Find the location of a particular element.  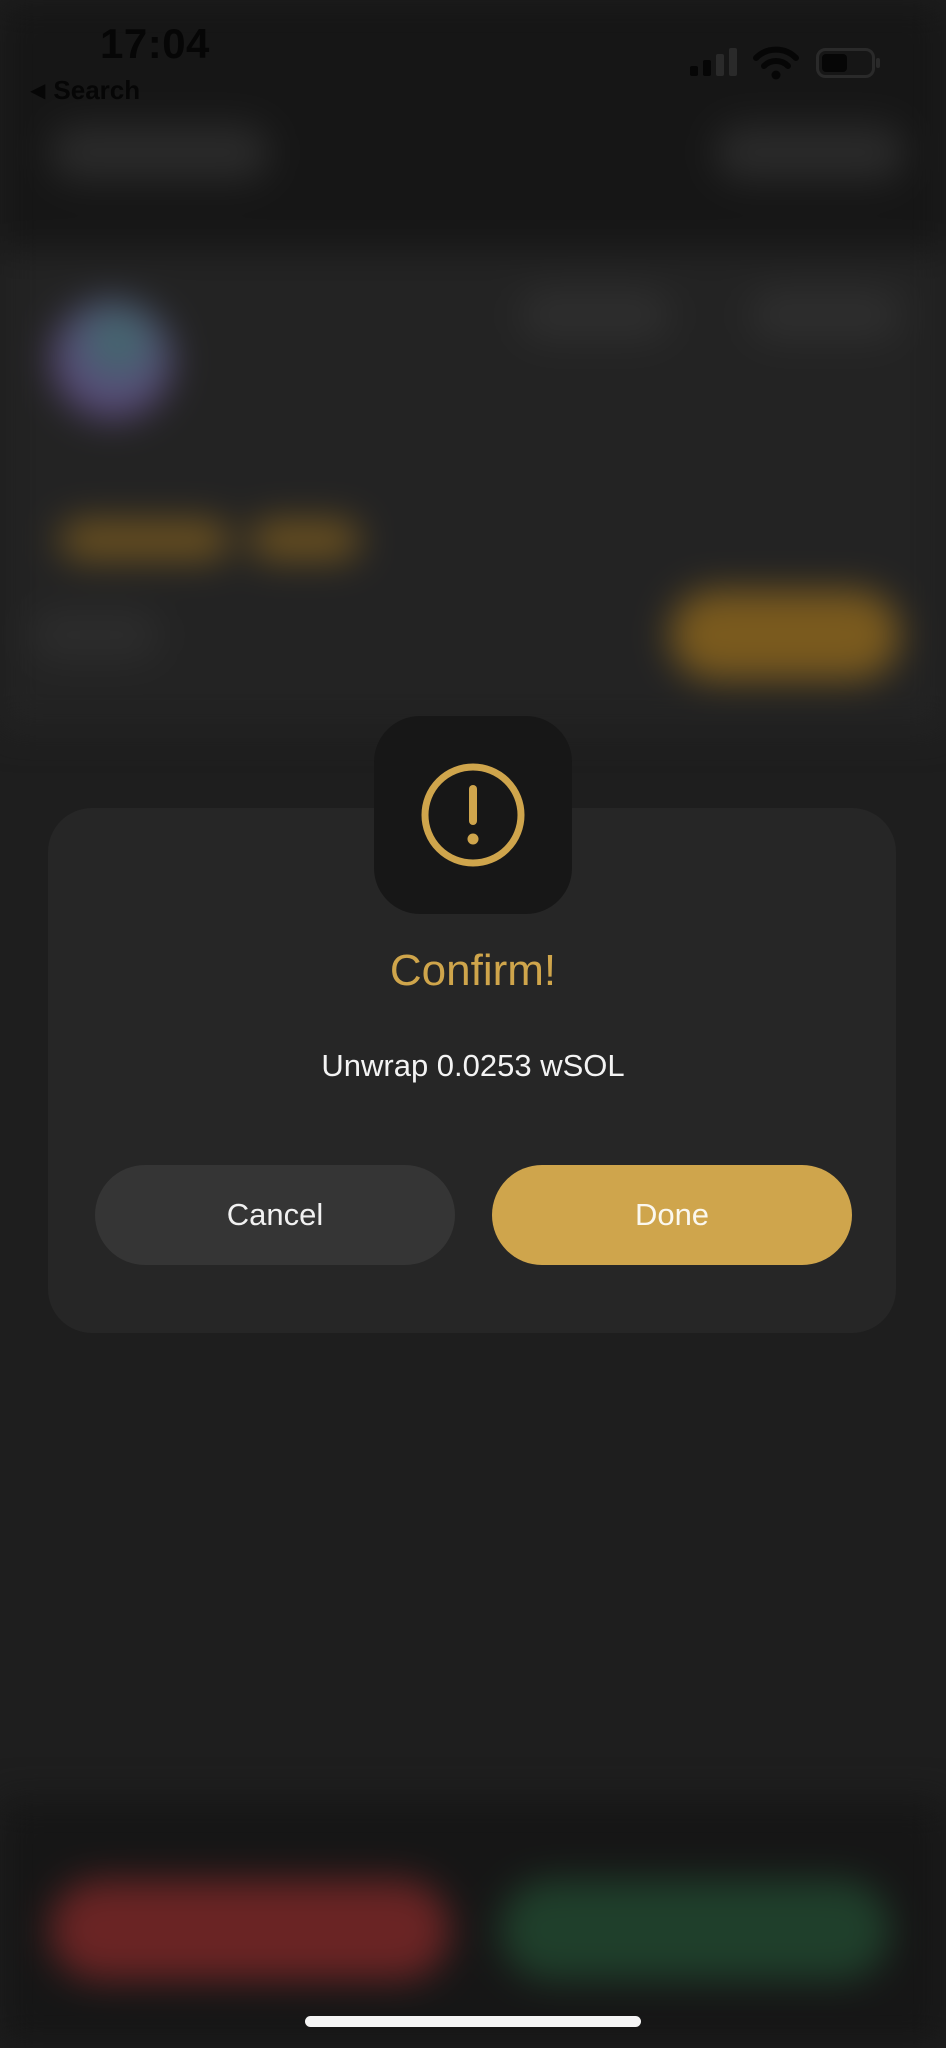

back-to-search-link: ◀ Search is located at coordinates (85, 90).